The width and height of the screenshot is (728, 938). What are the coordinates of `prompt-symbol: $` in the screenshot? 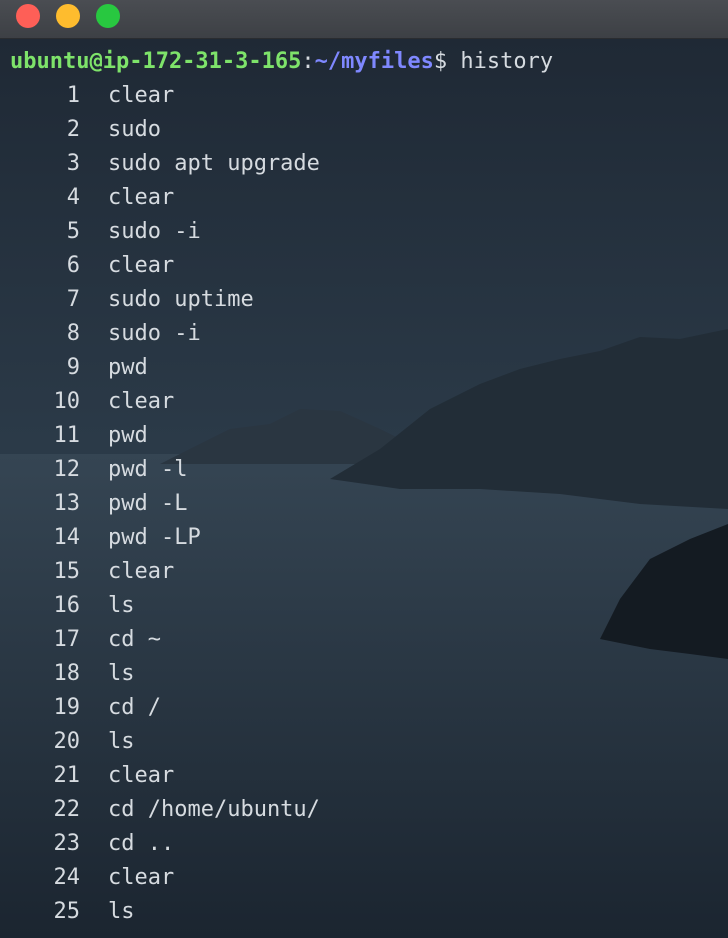 It's located at (447, 61).